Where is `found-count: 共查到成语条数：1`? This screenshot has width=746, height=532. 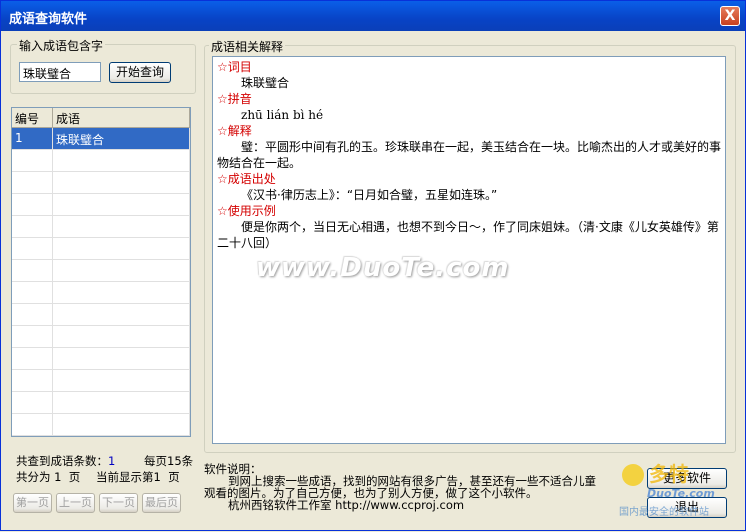
found-count: 共查到成语条数：1 is located at coordinates (66, 461).